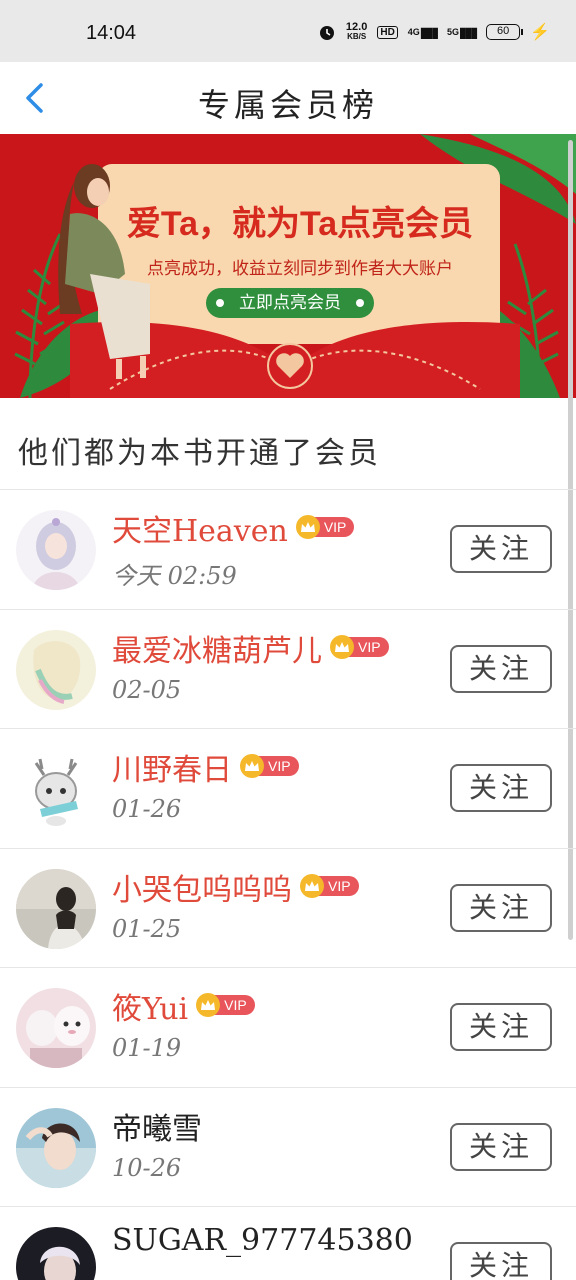  Describe the element at coordinates (147, 1048) in the screenshot. I see `member-date: 01-19` at that location.